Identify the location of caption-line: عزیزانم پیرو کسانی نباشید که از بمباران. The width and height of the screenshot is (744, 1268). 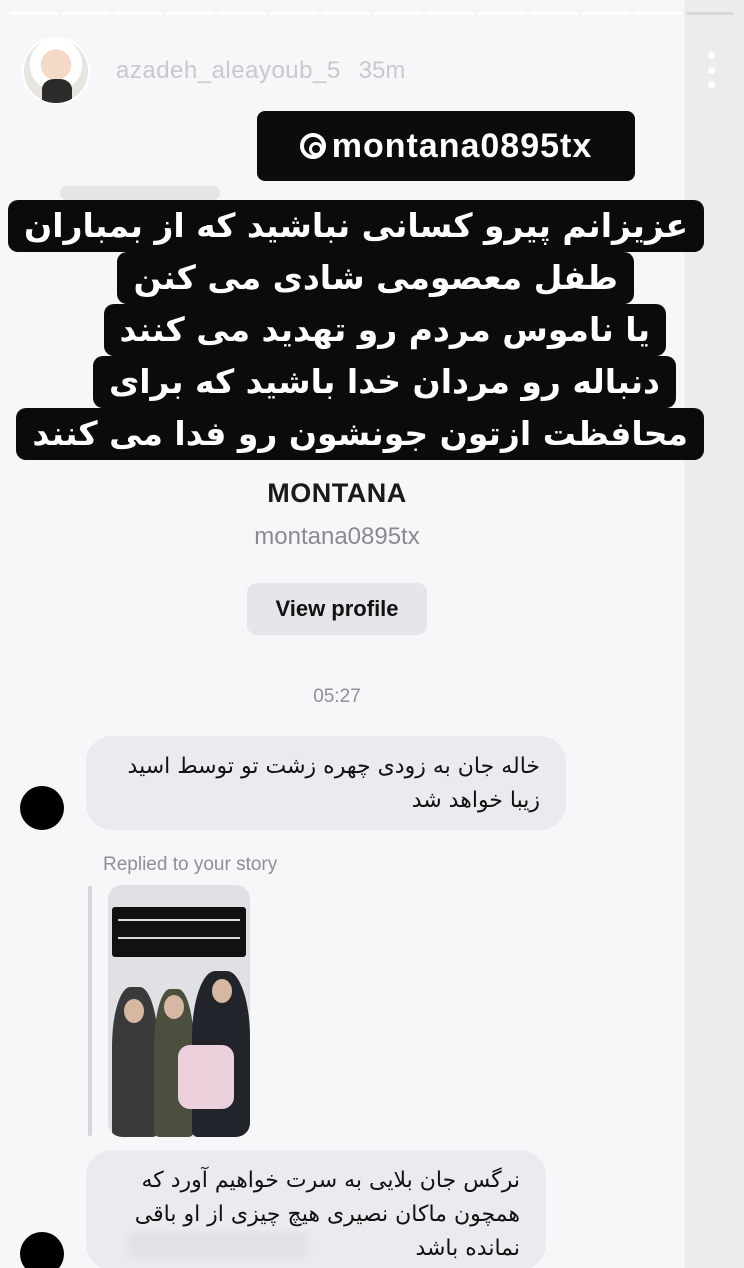
(356, 226).